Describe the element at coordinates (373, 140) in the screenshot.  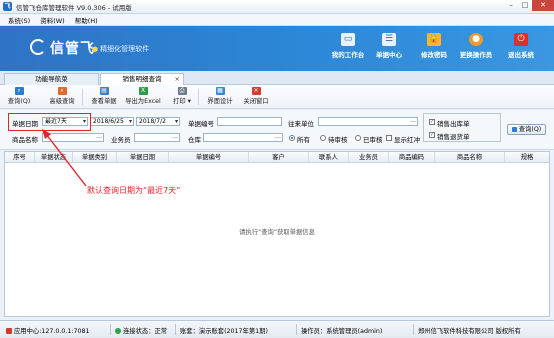
I see `radio-approved-label: 已审核` at that location.